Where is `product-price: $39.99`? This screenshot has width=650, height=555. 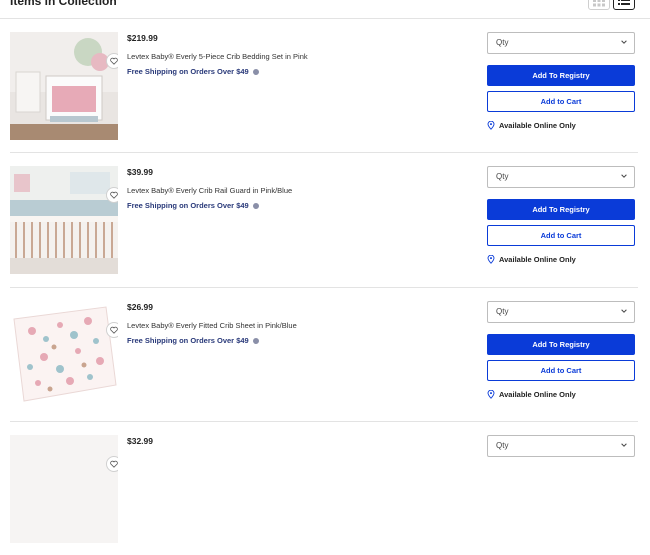
product-price: $39.99 is located at coordinates (140, 172).